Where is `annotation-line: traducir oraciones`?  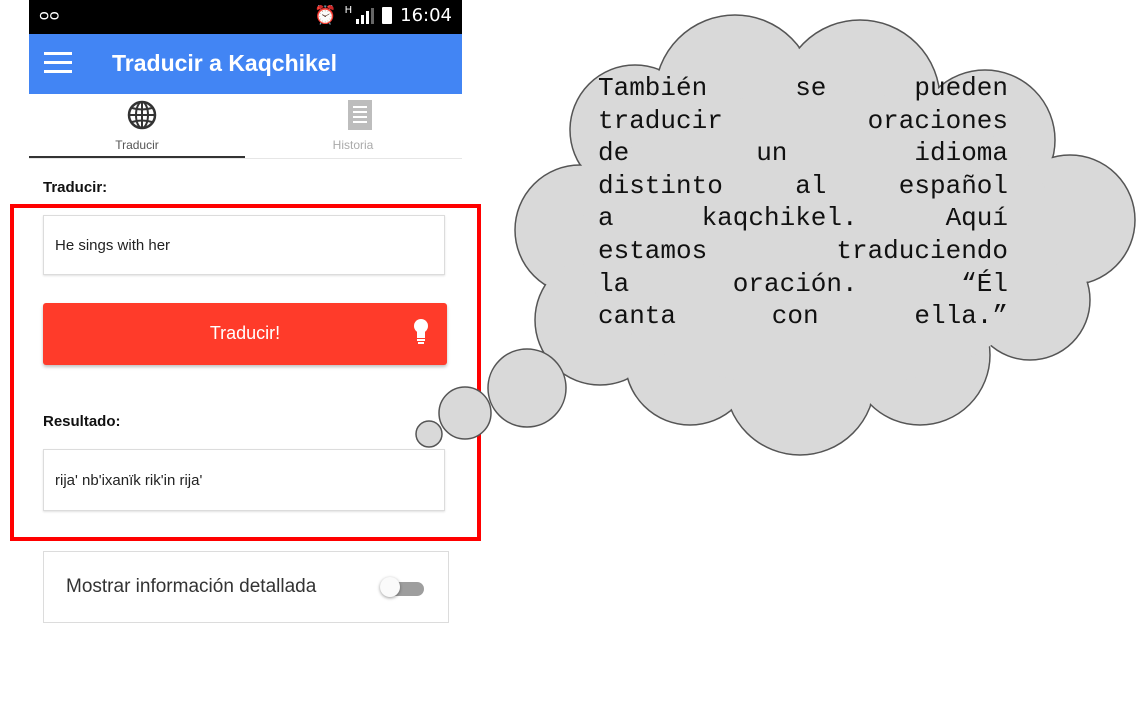
annotation-line: traducir oraciones is located at coordinates (803, 120).